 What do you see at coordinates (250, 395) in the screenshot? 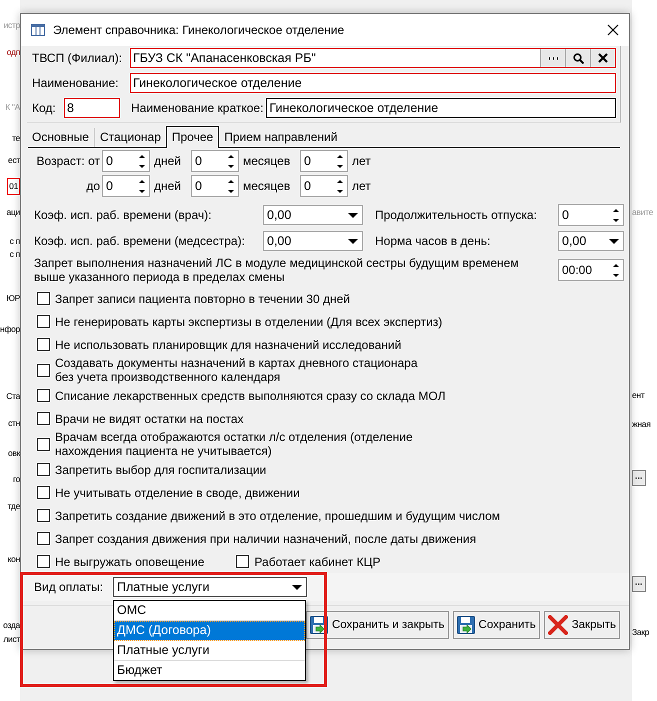
I see `checkbox-label: Списание лекарственных средств выполняются сразу со склада МОЛ` at bounding box center [250, 395].